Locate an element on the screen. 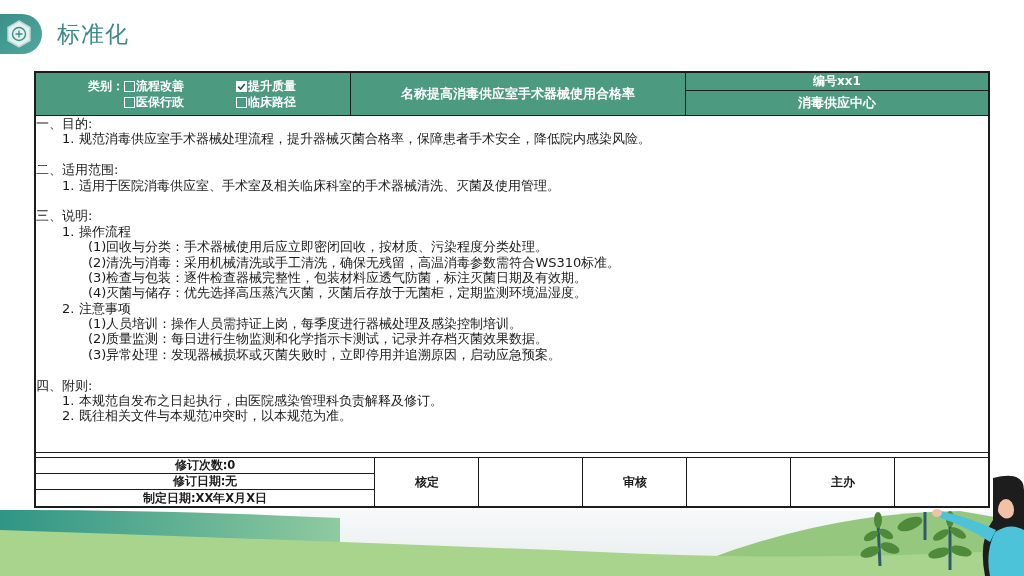  document-number-cell: 编号xx1 is located at coordinates (837, 82).